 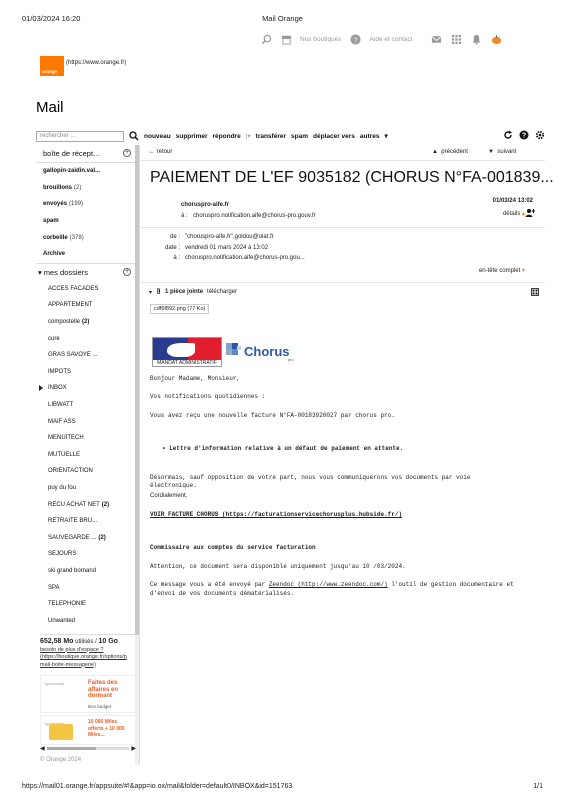 What do you see at coordinates (530, 213) in the screenshot?
I see `add-contact-icon` at bounding box center [530, 213].